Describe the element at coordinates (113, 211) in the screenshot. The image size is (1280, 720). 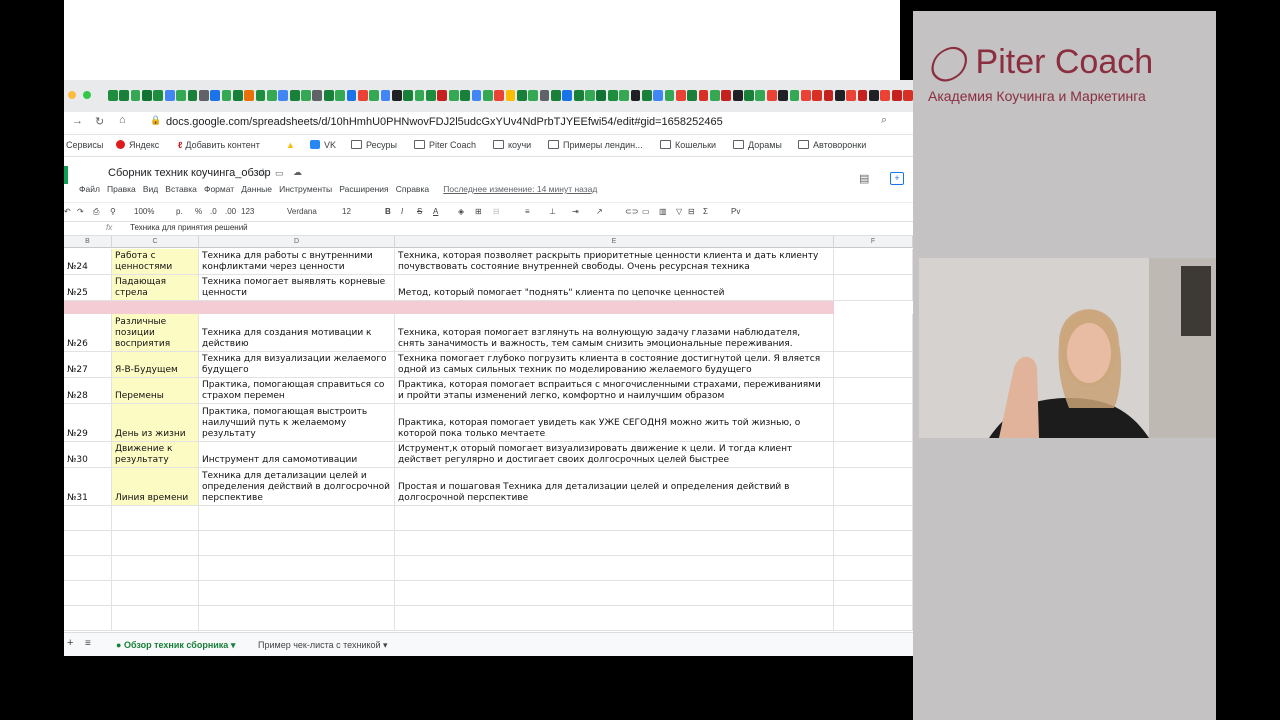
I see `paint-format-icon: ⚲` at that location.